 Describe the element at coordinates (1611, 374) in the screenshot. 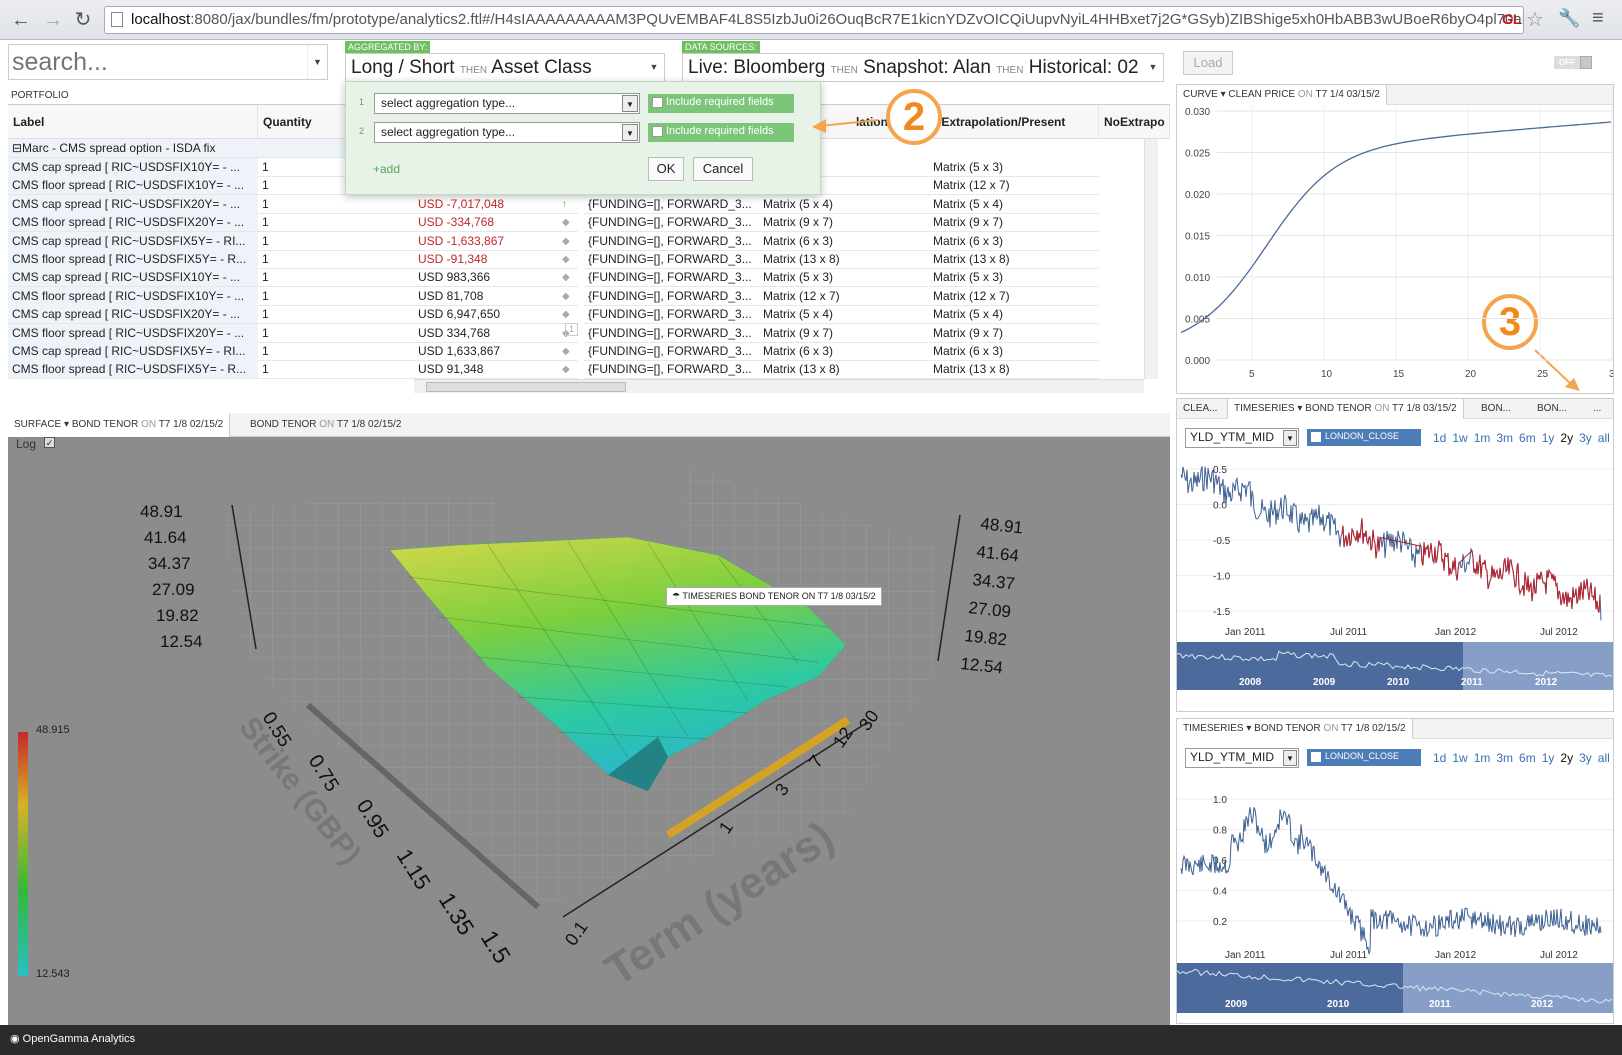

I see `curve-x-tick: 3` at that location.